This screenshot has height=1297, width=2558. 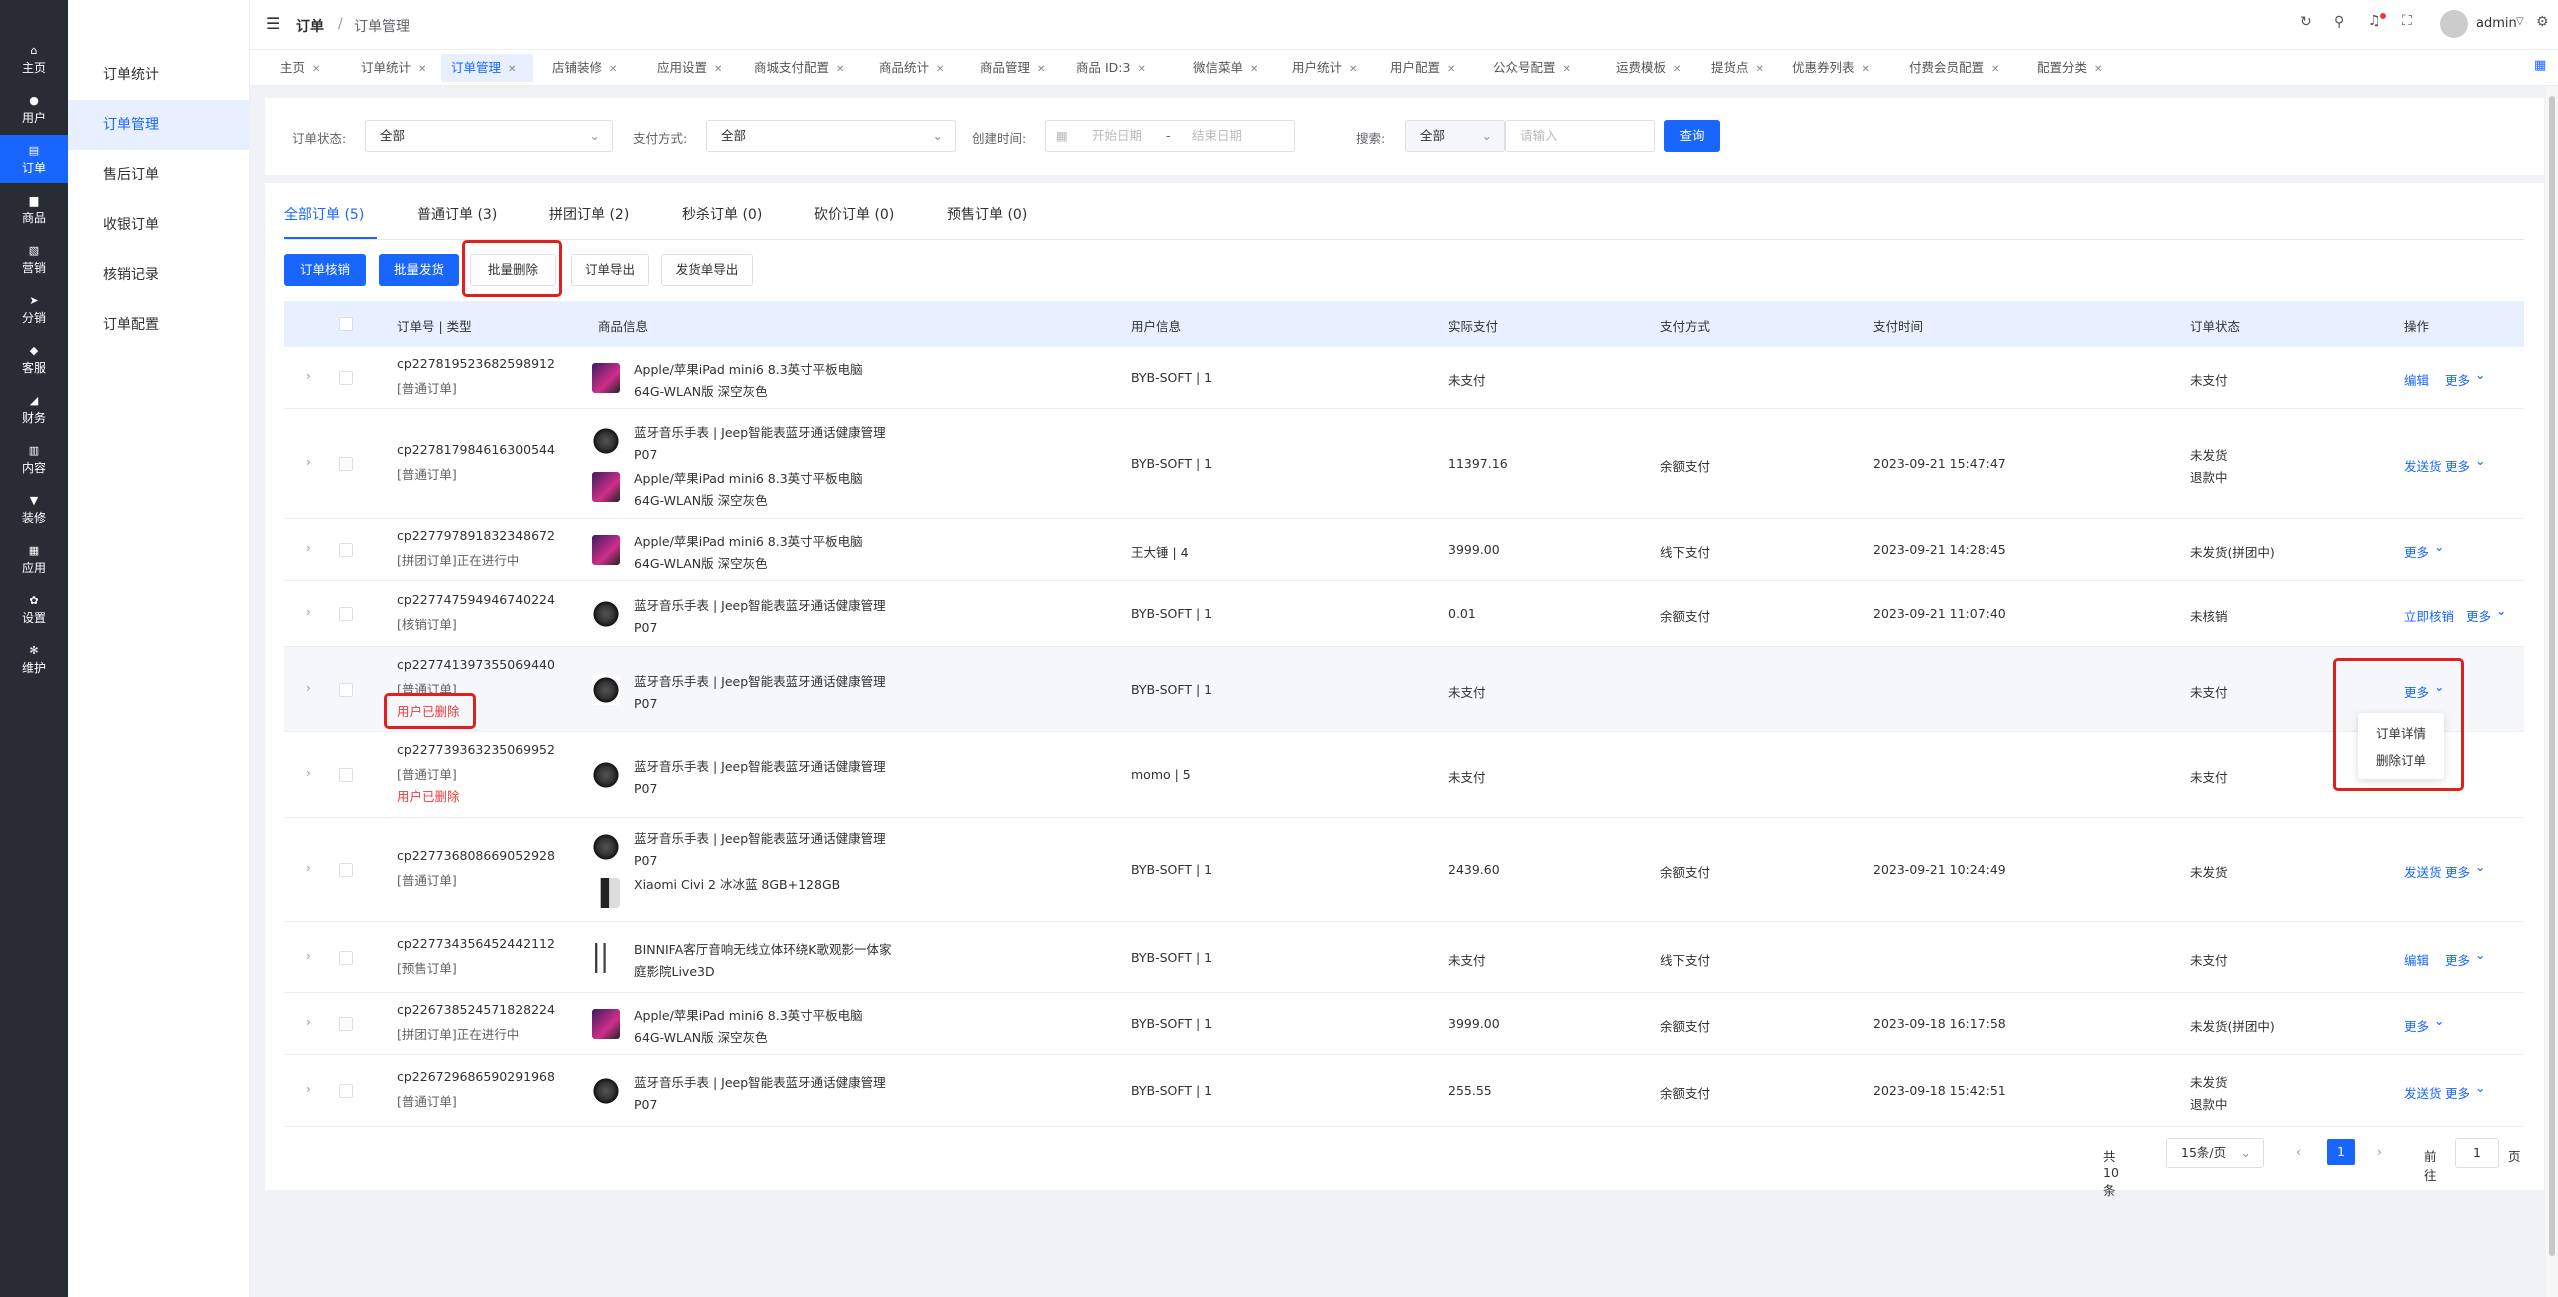 What do you see at coordinates (854, 214) in the screenshot?
I see `order-type-tab: 砍价订单 (0)` at bounding box center [854, 214].